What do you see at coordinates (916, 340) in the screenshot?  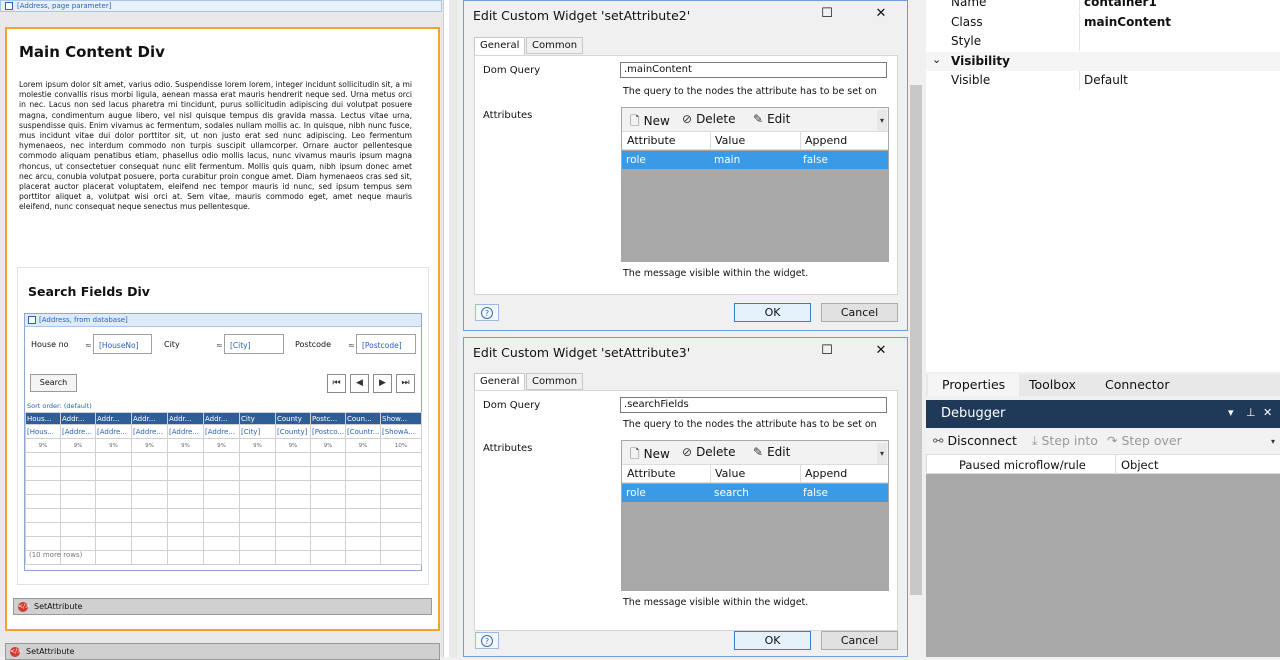 I see `scrollbar-thumb` at bounding box center [916, 340].